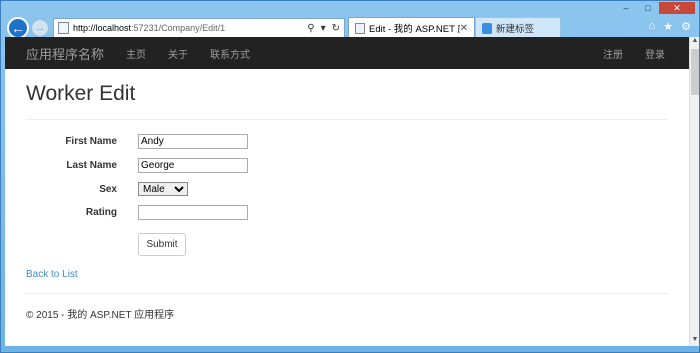  I want to click on nav-login: 登录, so click(655, 53).